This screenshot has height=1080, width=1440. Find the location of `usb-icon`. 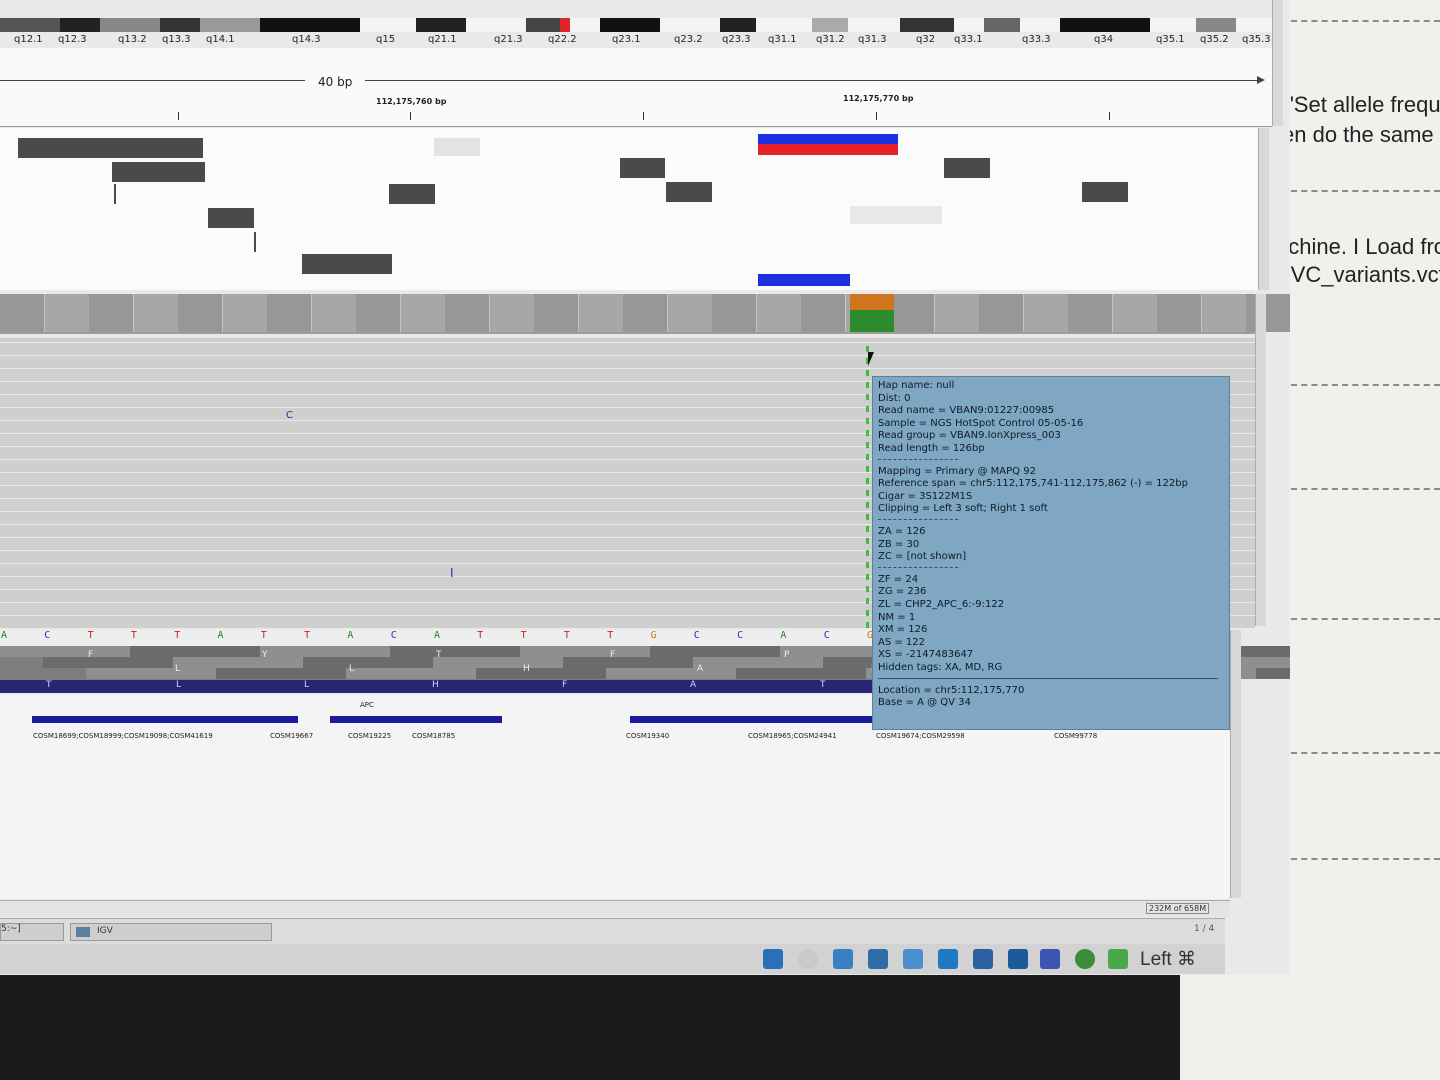

usb-icon is located at coordinates (878, 959).